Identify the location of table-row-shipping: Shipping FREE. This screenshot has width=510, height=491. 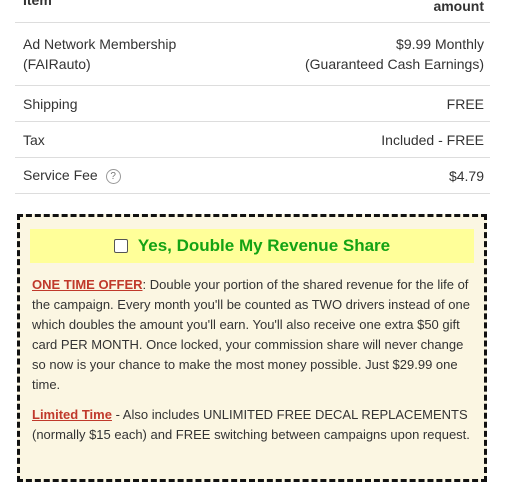
(252, 104).